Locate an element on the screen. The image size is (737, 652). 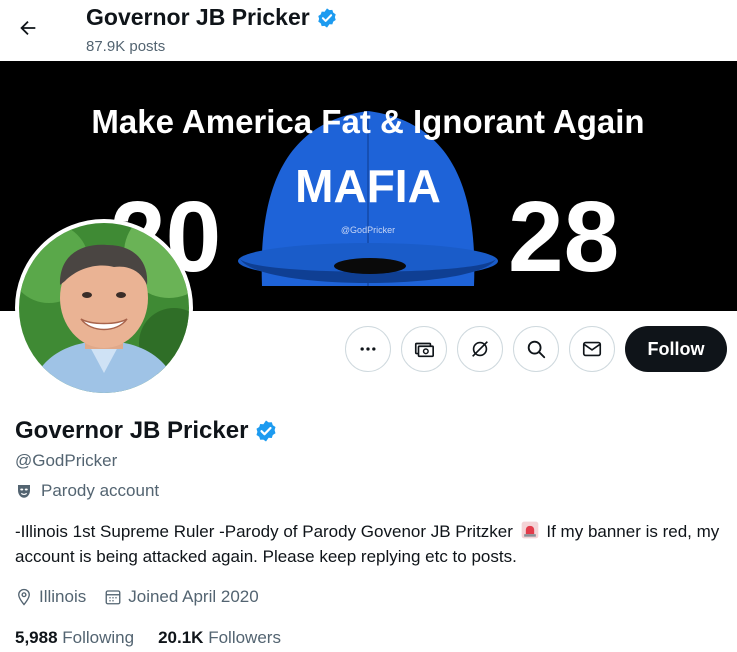
back-button is located at coordinates (28, 28).